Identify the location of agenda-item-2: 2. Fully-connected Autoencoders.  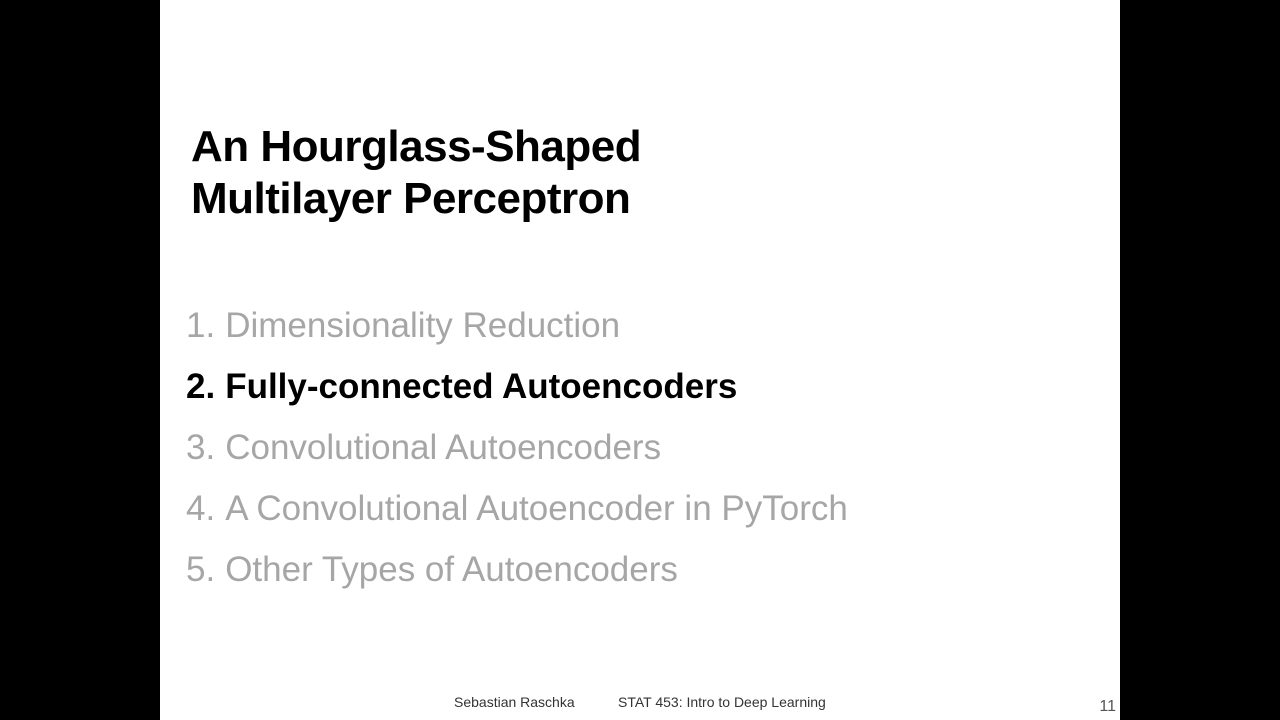
(517, 391).